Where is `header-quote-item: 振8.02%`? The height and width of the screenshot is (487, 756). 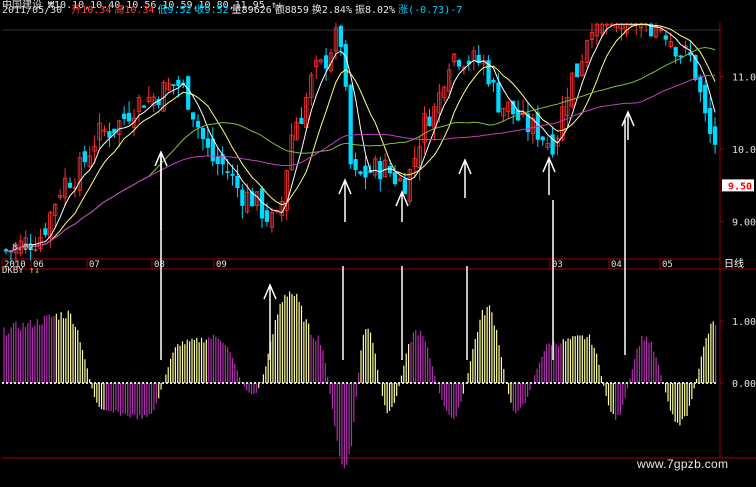
header-quote-item: 振8.02% is located at coordinates (375, 10).